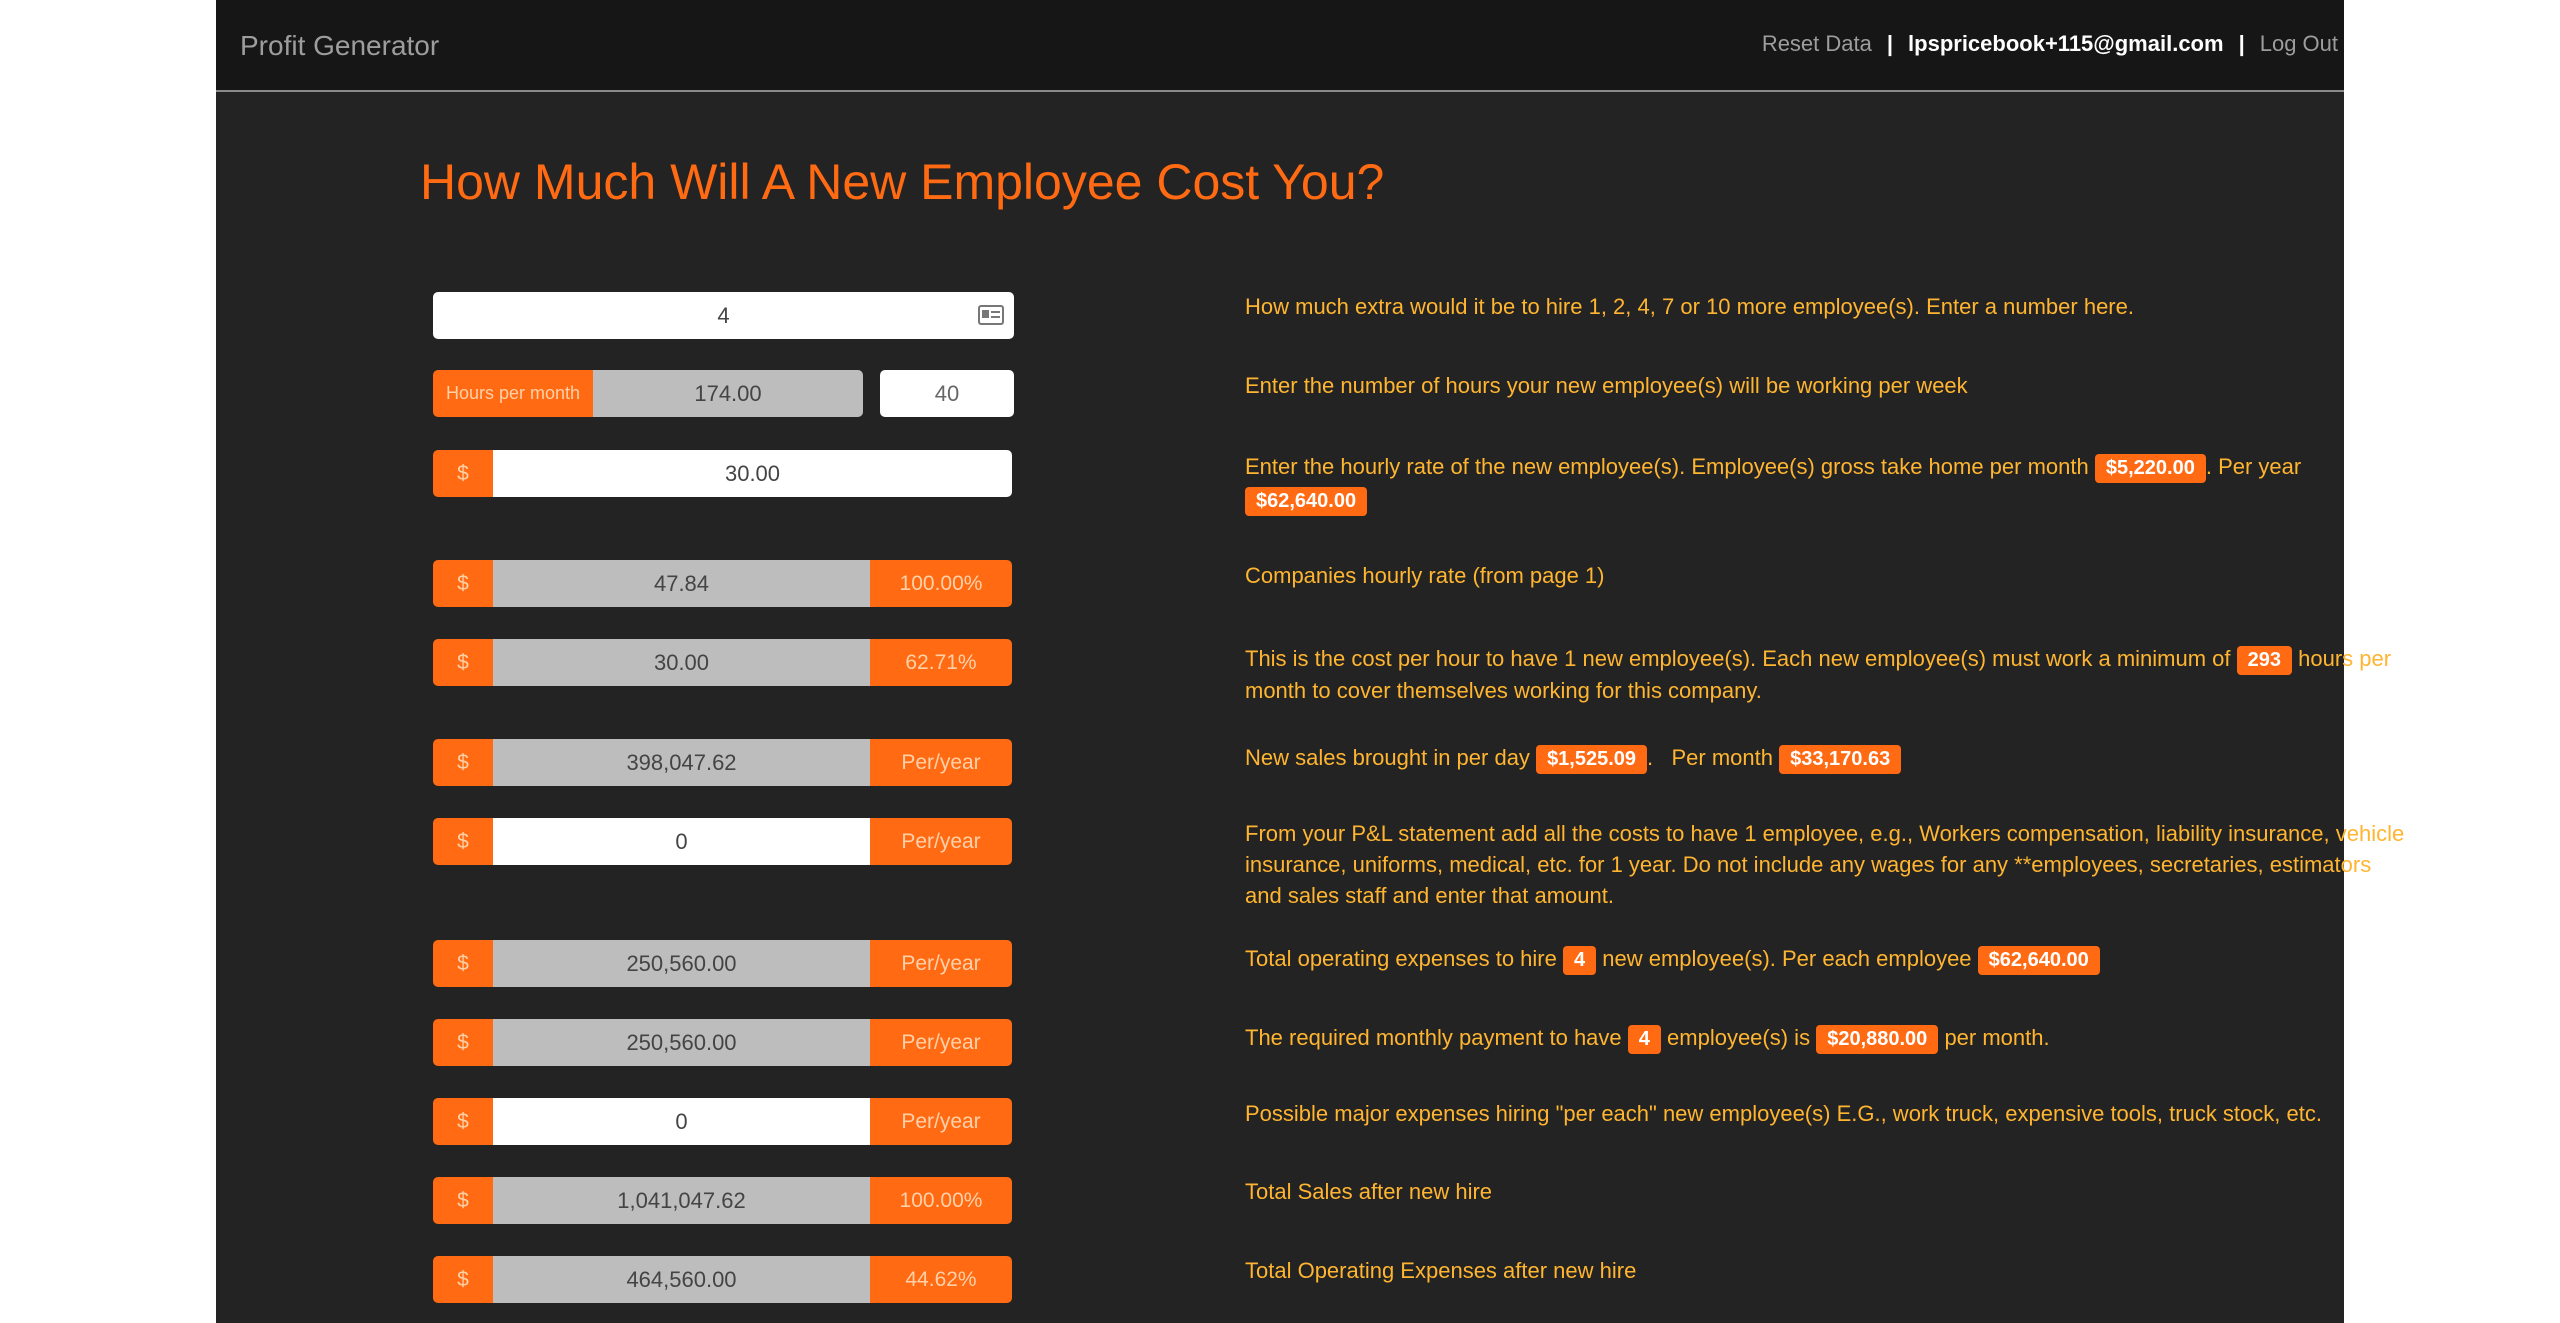 The image size is (2560, 1323). What do you see at coordinates (1592, 759) in the screenshot?
I see `sales-per-day-badge: $1,525.09` at bounding box center [1592, 759].